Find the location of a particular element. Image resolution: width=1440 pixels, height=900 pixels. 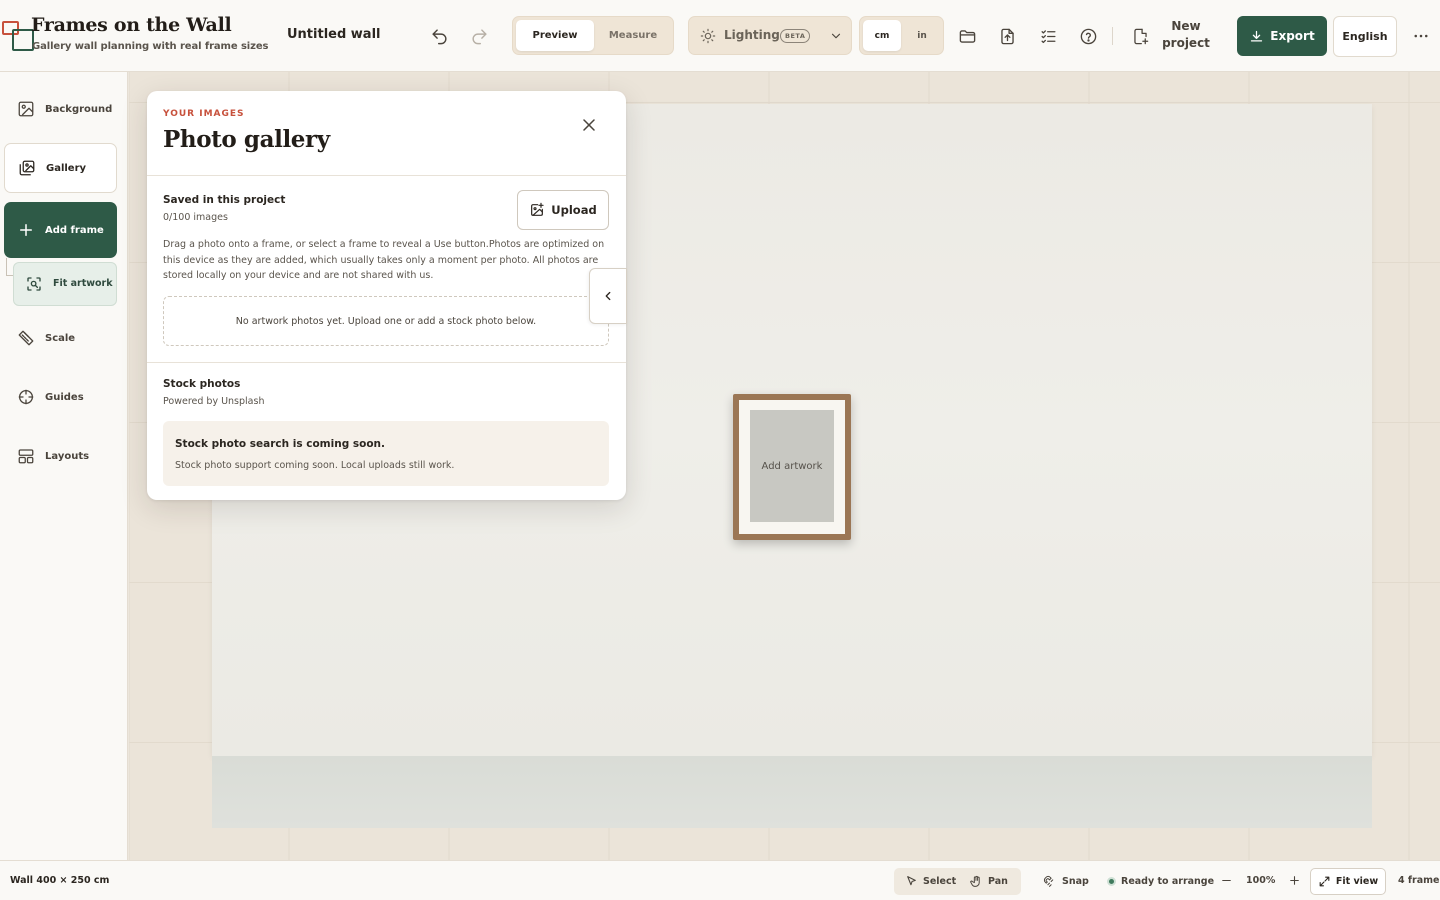

download-icon is located at coordinates (1257, 35).